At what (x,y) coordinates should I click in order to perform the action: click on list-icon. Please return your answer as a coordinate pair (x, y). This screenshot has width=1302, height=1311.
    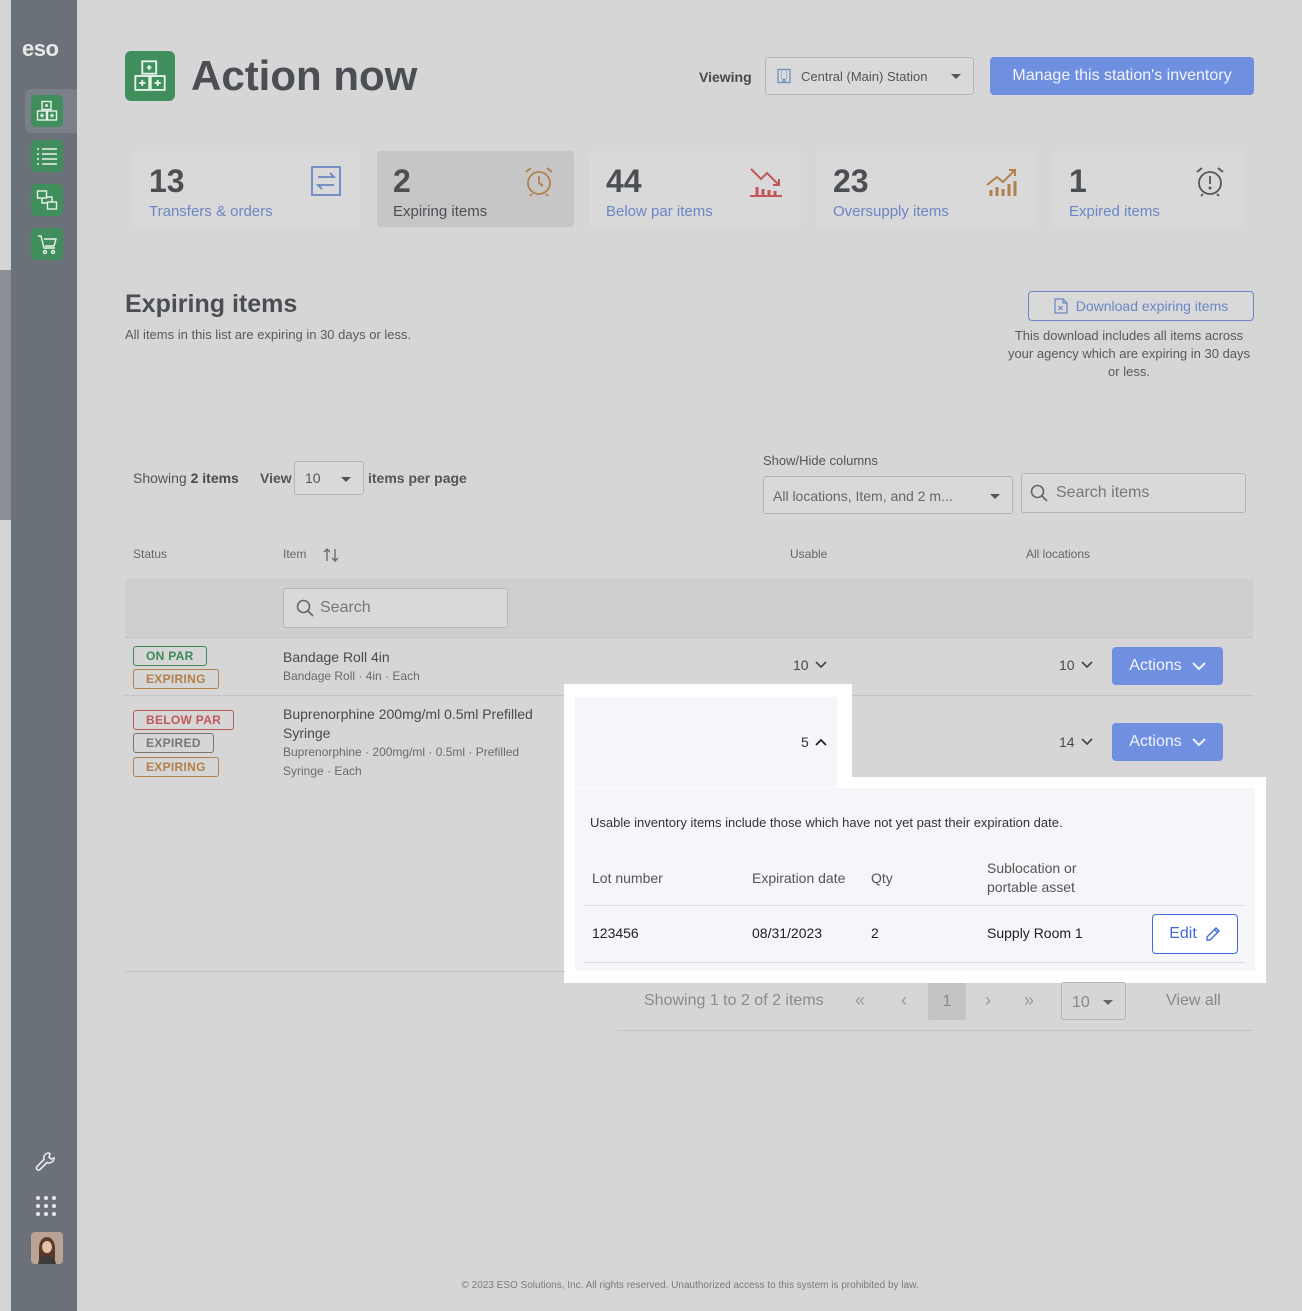
    Looking at the image, I should click on (47, 156).